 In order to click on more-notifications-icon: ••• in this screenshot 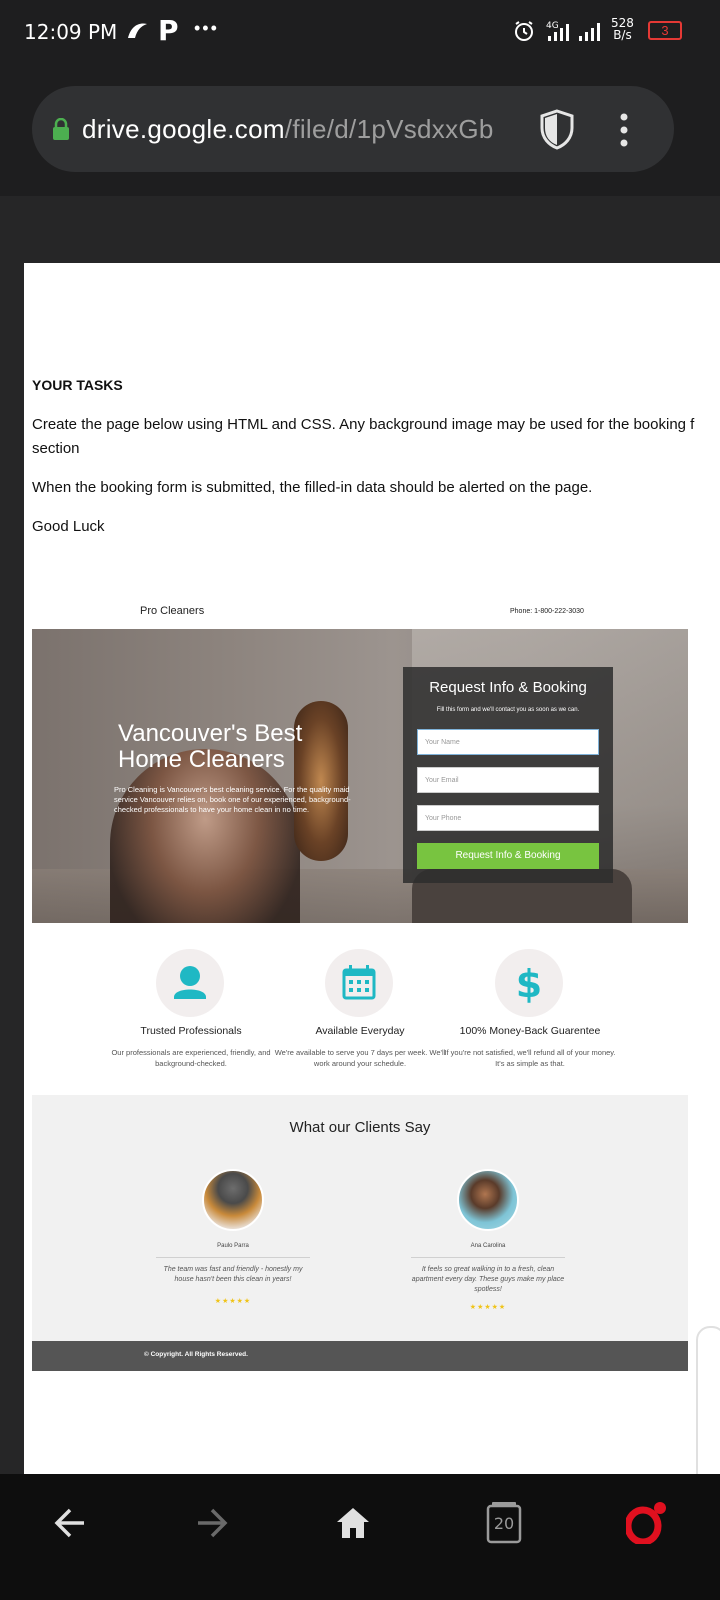, I will do `click(206, 28)`.